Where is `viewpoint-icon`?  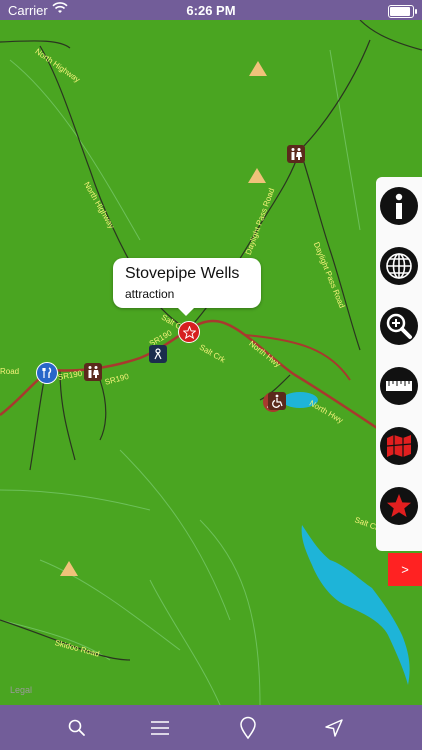
viewpoint-icon is located at coordinates (158, 354).